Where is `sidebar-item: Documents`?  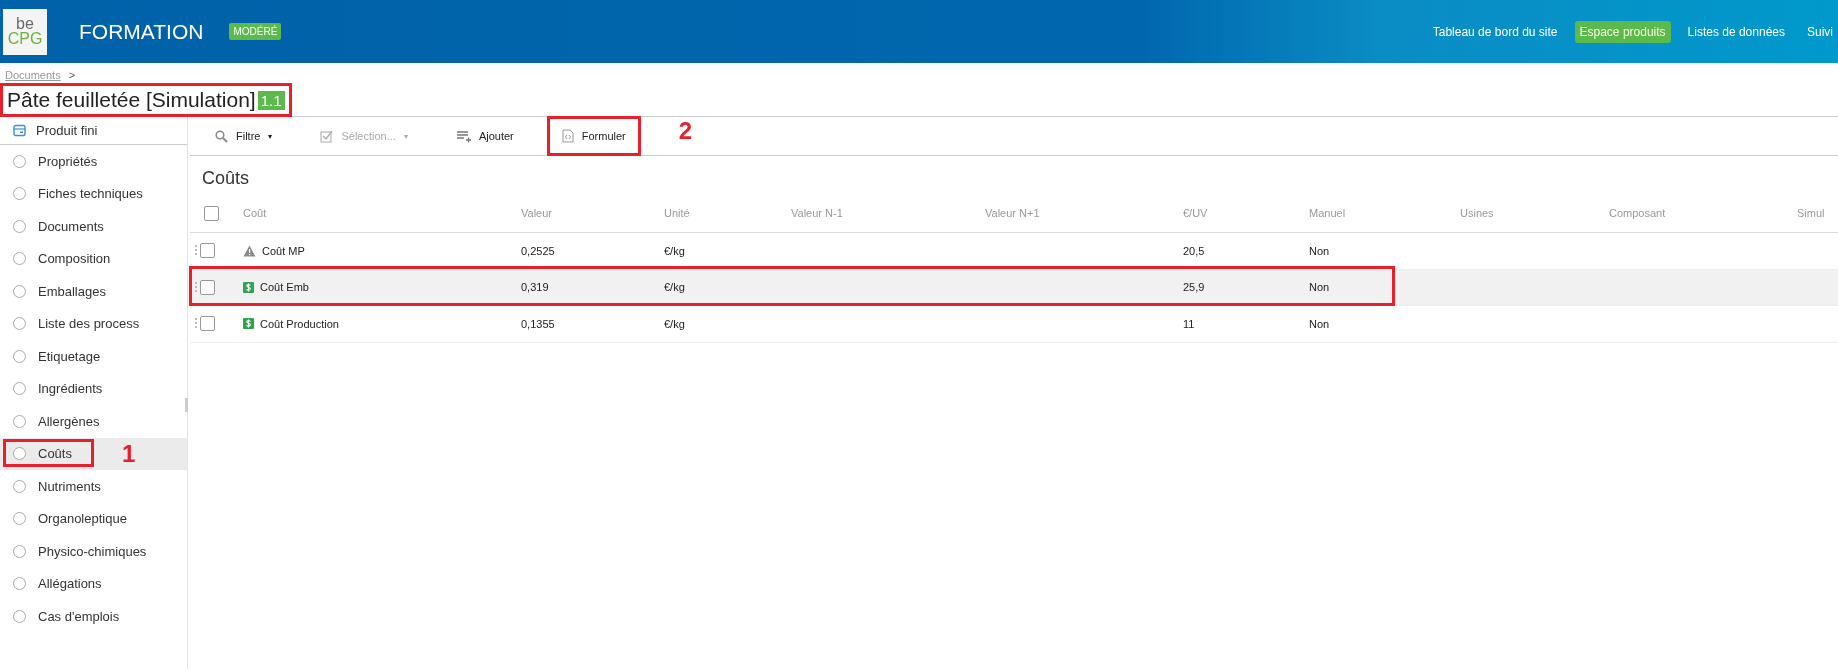 sidebar-item: Documents is located at coordinates (93, 226).